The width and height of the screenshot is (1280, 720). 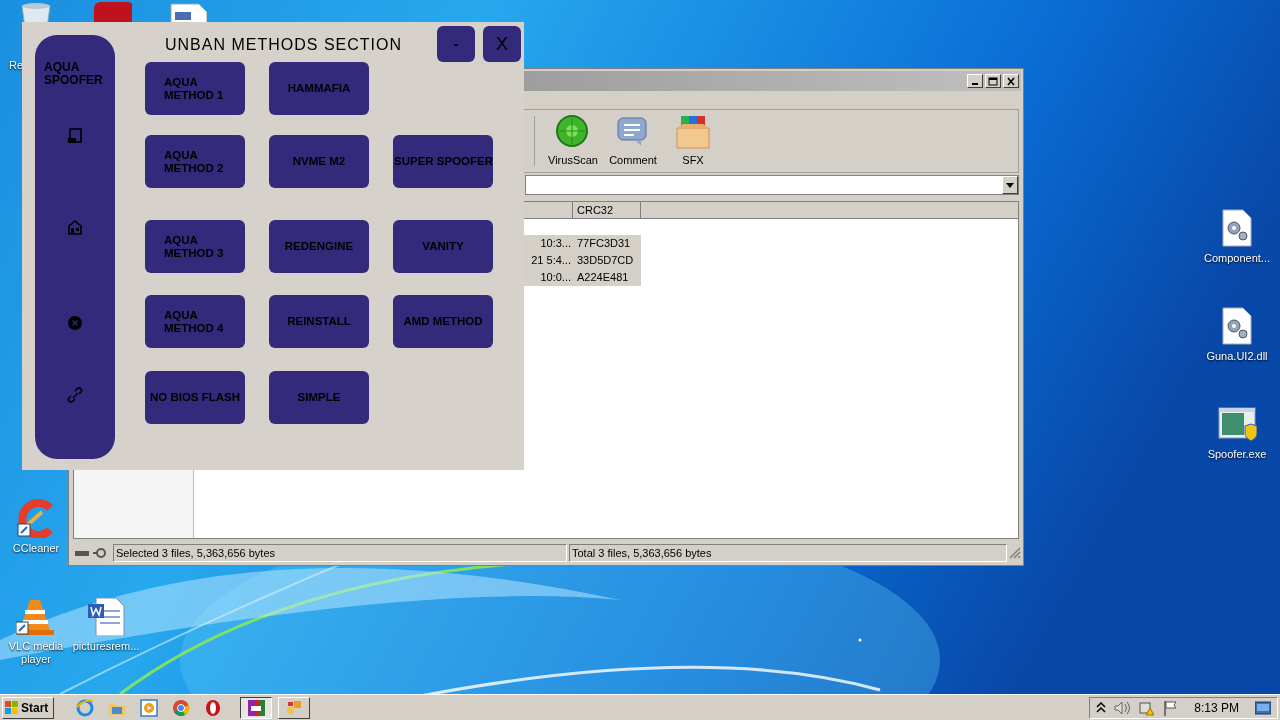 What do you see at coordinates (28, 707) in the screenshot?
I see `start-button: Start` at bounding box center [28, 707].